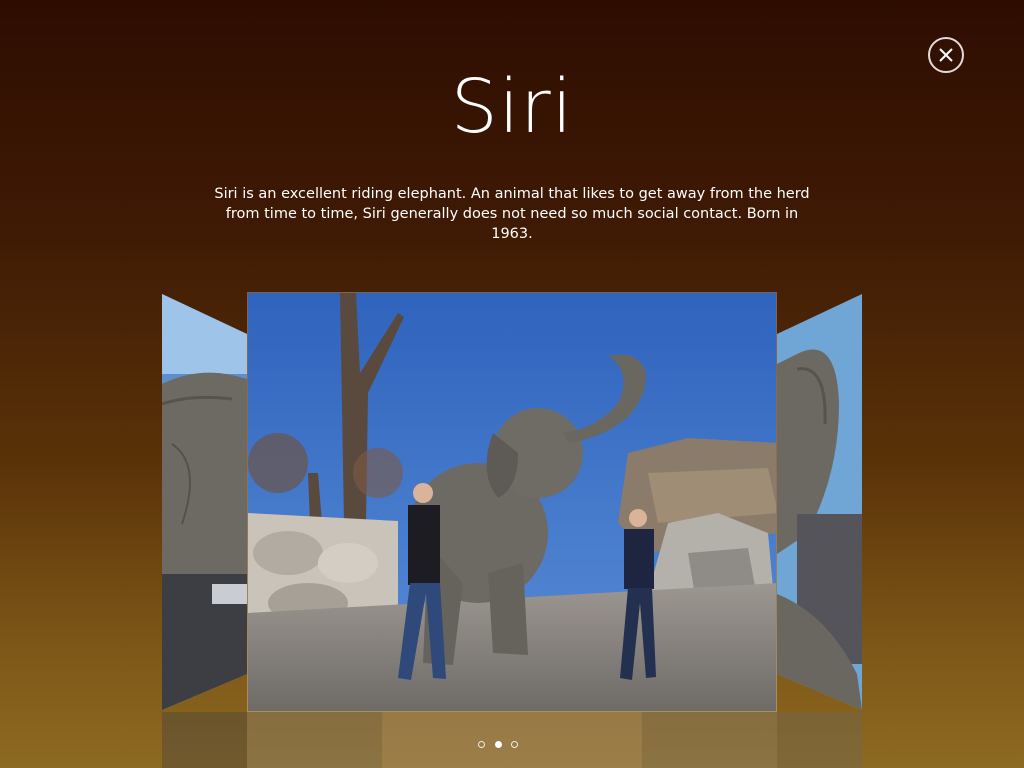 The height and width of the screenshot is (768, 1024). I want to click on elephant-side-photo, so click(204, 502).